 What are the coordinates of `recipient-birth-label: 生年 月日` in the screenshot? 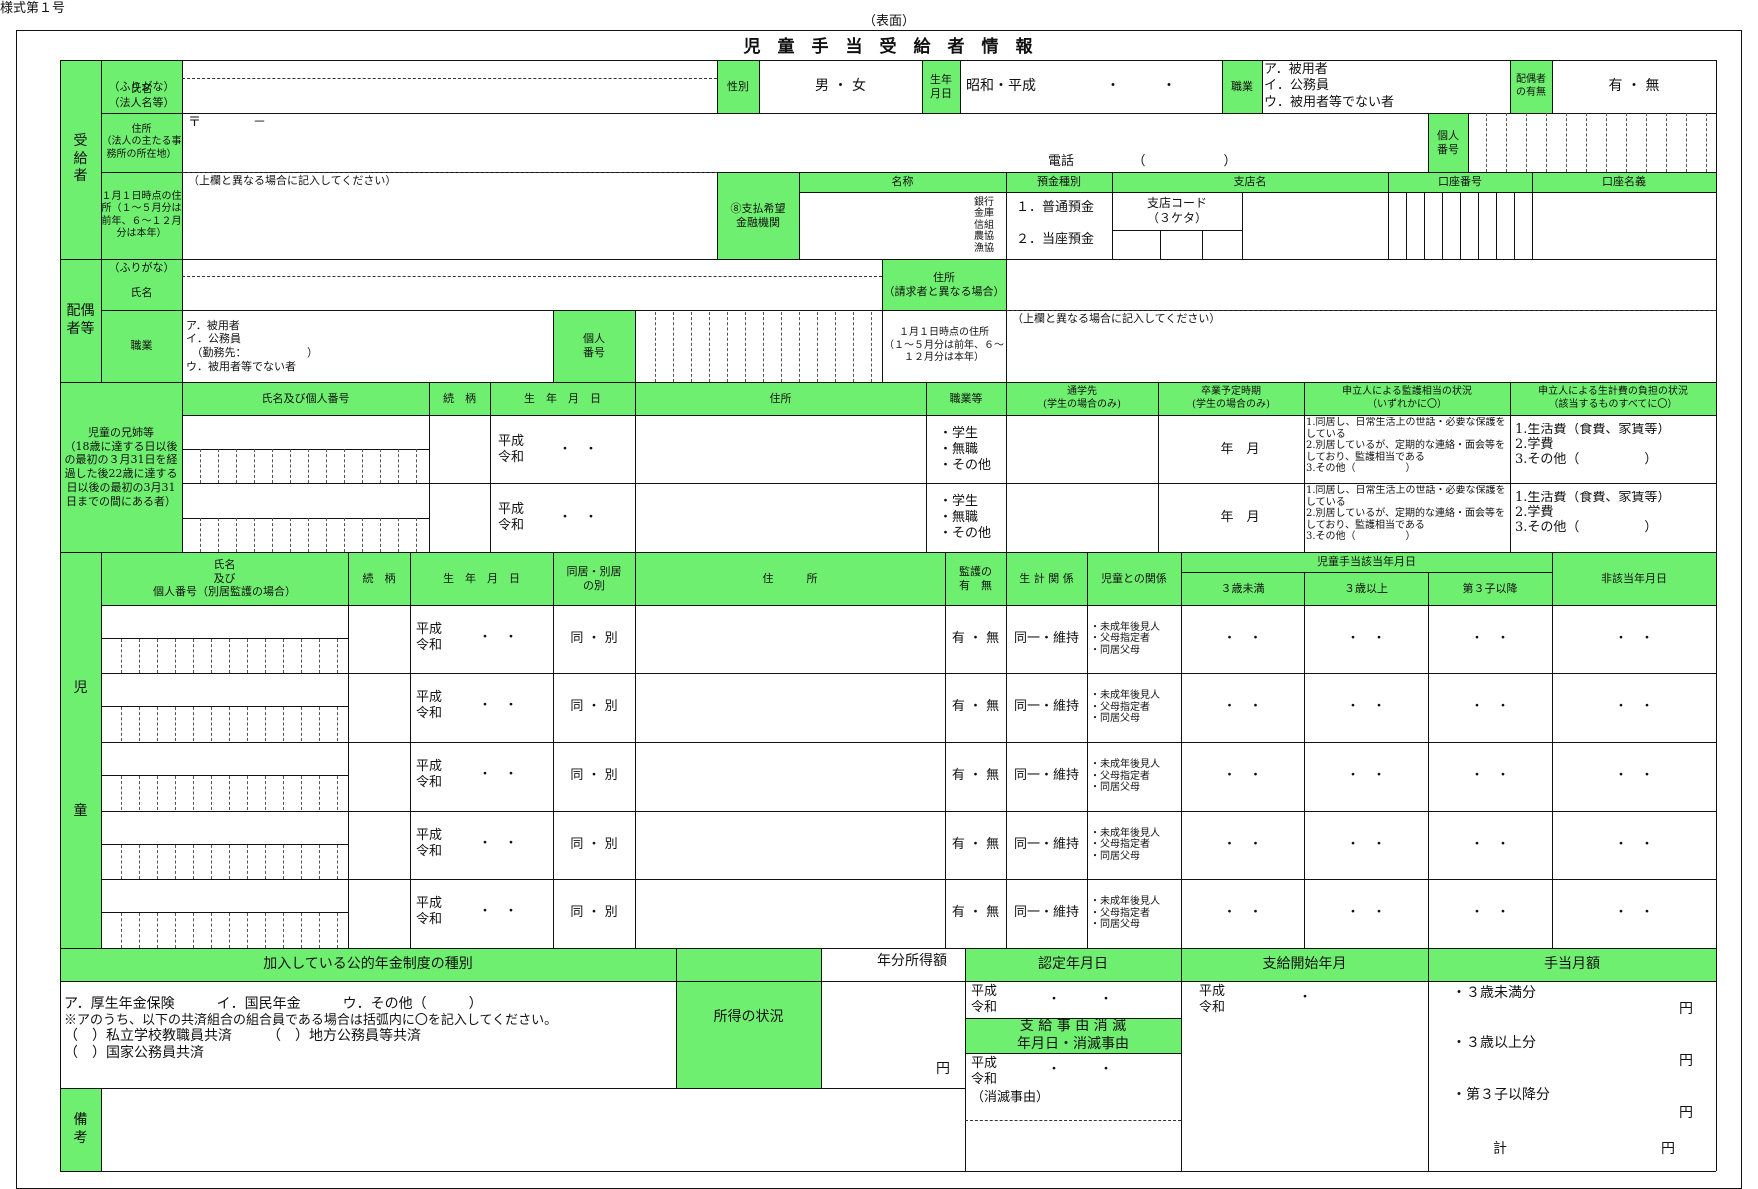 It's located at (941, 86).